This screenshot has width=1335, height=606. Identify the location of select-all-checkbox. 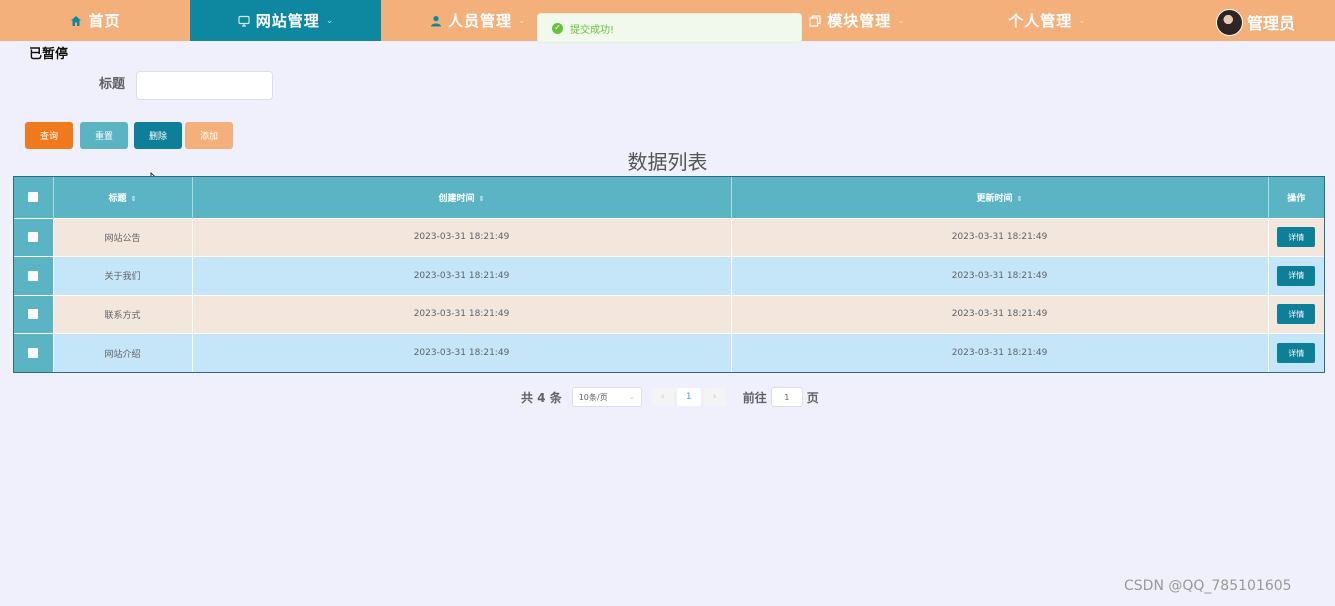
(33, 197).